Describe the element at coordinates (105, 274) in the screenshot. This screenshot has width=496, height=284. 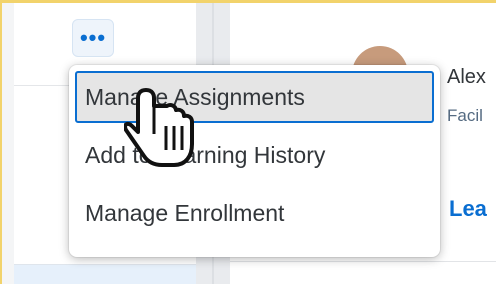
I see `list-row-highlighted` at that location.